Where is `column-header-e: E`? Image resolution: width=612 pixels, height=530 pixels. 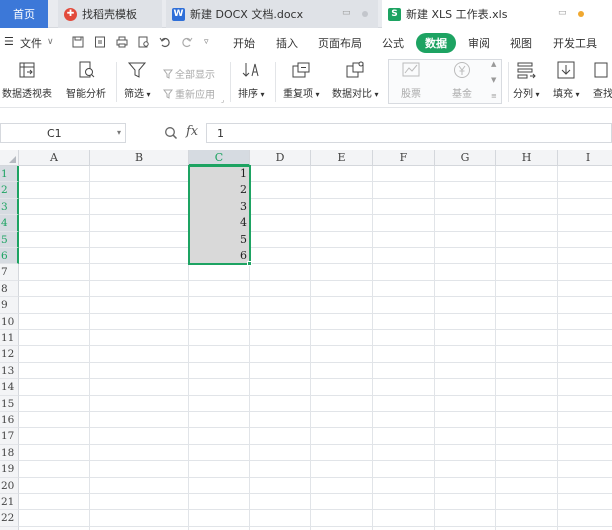 column-header-e: E is located at coordinates (342, 158).